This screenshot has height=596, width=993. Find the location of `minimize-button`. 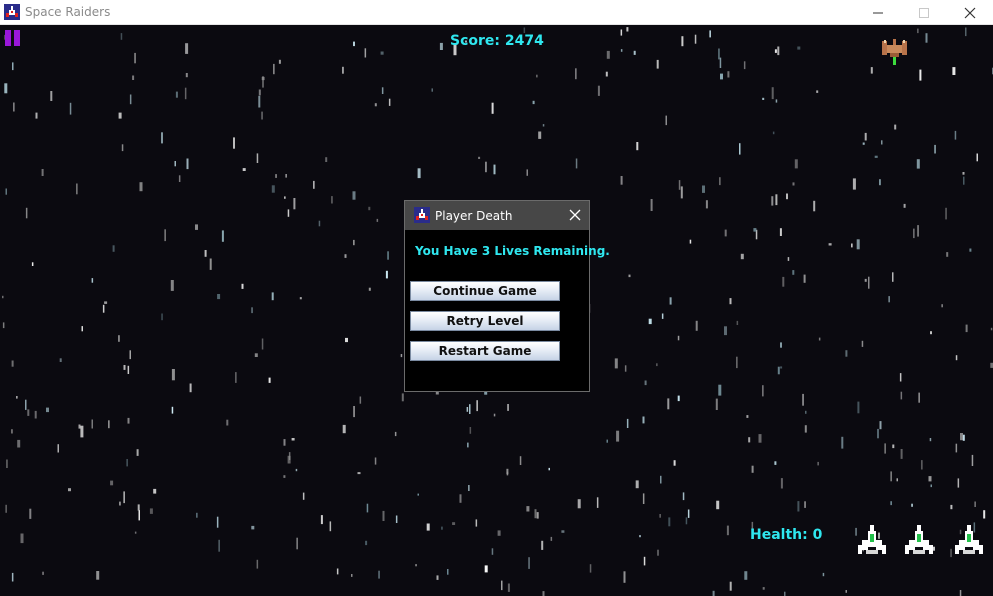

minimize-button is located at coordinates (878, 12).